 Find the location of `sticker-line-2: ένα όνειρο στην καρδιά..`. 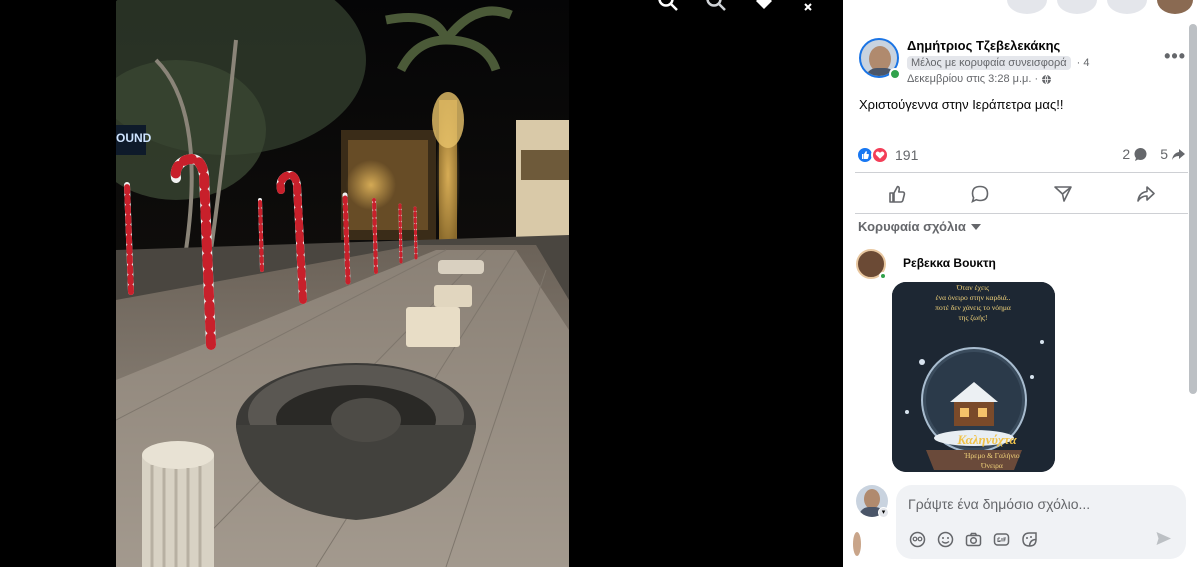

sticker-line-2: ένα όνειρο στην καρδιά.. is located at coordinates (973, 297).